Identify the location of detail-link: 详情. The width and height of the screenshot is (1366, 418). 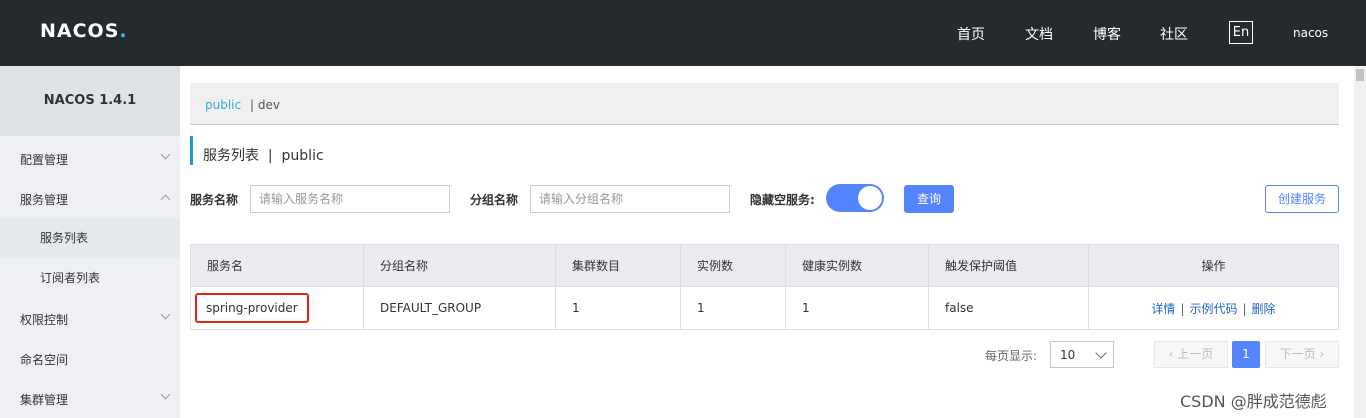
(1163, 309).